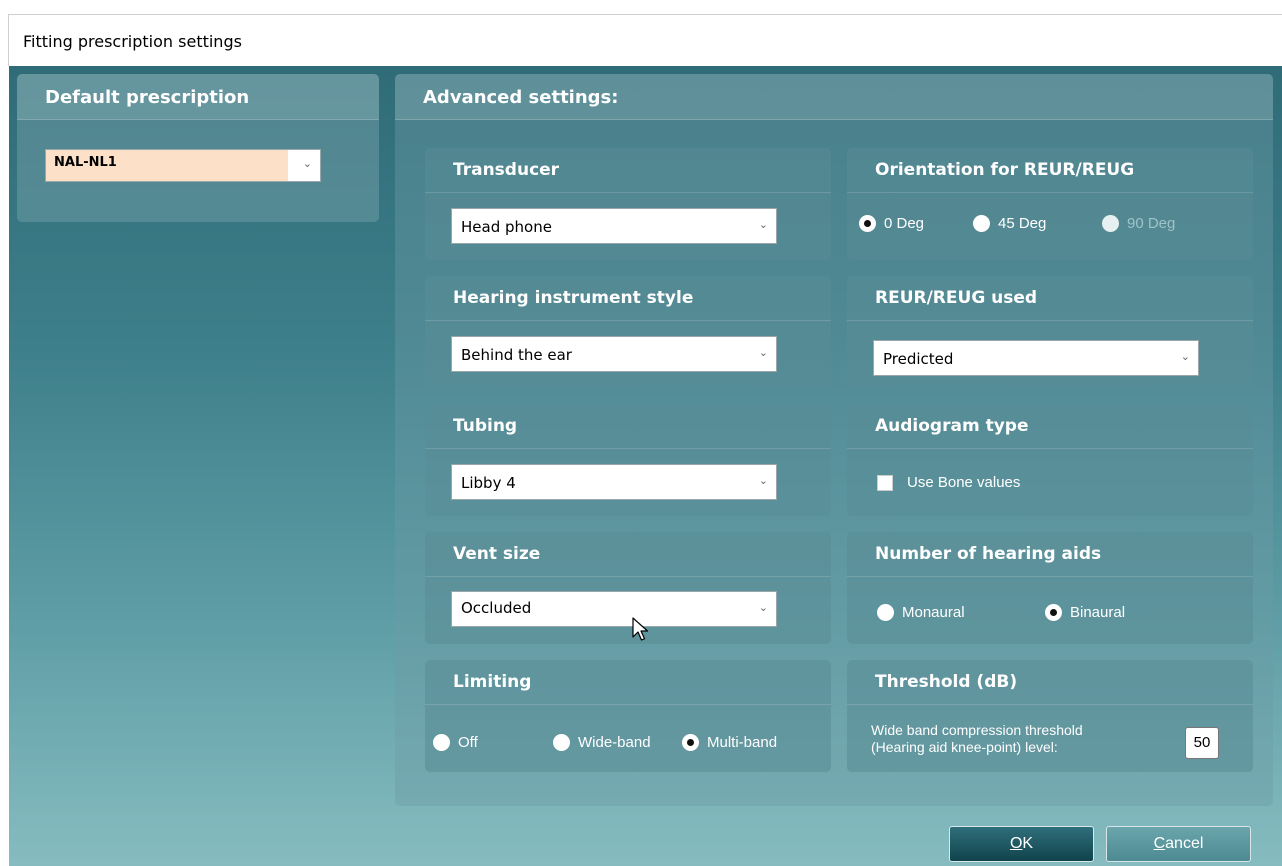 The image size is (1282, 866). What do you see at coordinates (492, 682) in the screenshot?
I see `limiting-title: Limiting` at bounding box center [492, 682].